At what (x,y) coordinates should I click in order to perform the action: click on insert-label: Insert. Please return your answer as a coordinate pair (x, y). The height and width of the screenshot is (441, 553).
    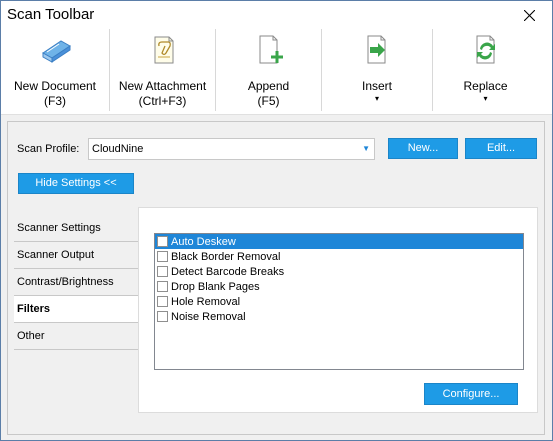
    Looking at the image, I should click on (376, 86).